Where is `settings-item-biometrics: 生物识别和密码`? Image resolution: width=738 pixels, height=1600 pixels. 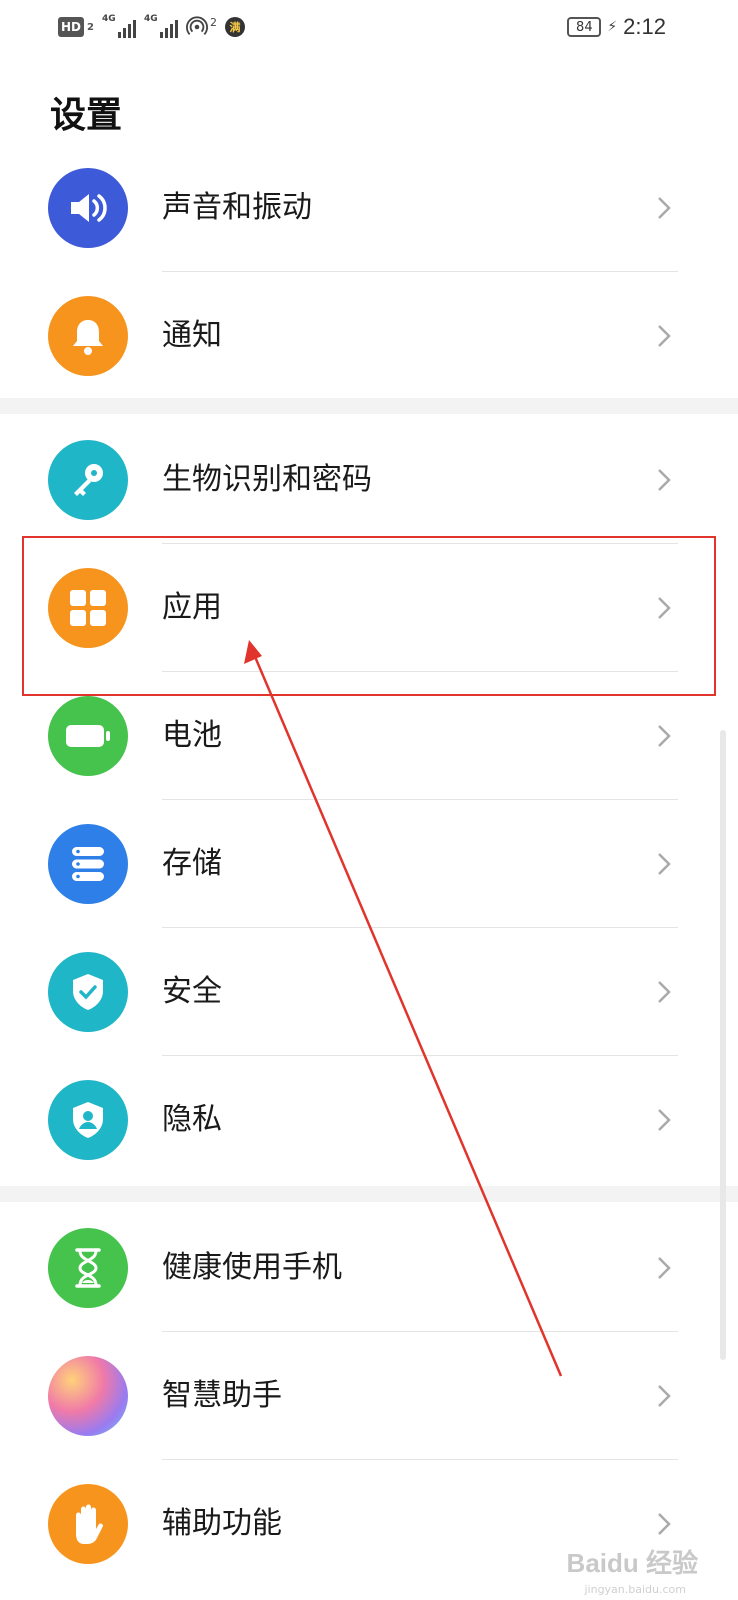
settings-item-biometrics: 生物识别和密码 is located at coordinates (369, 480).